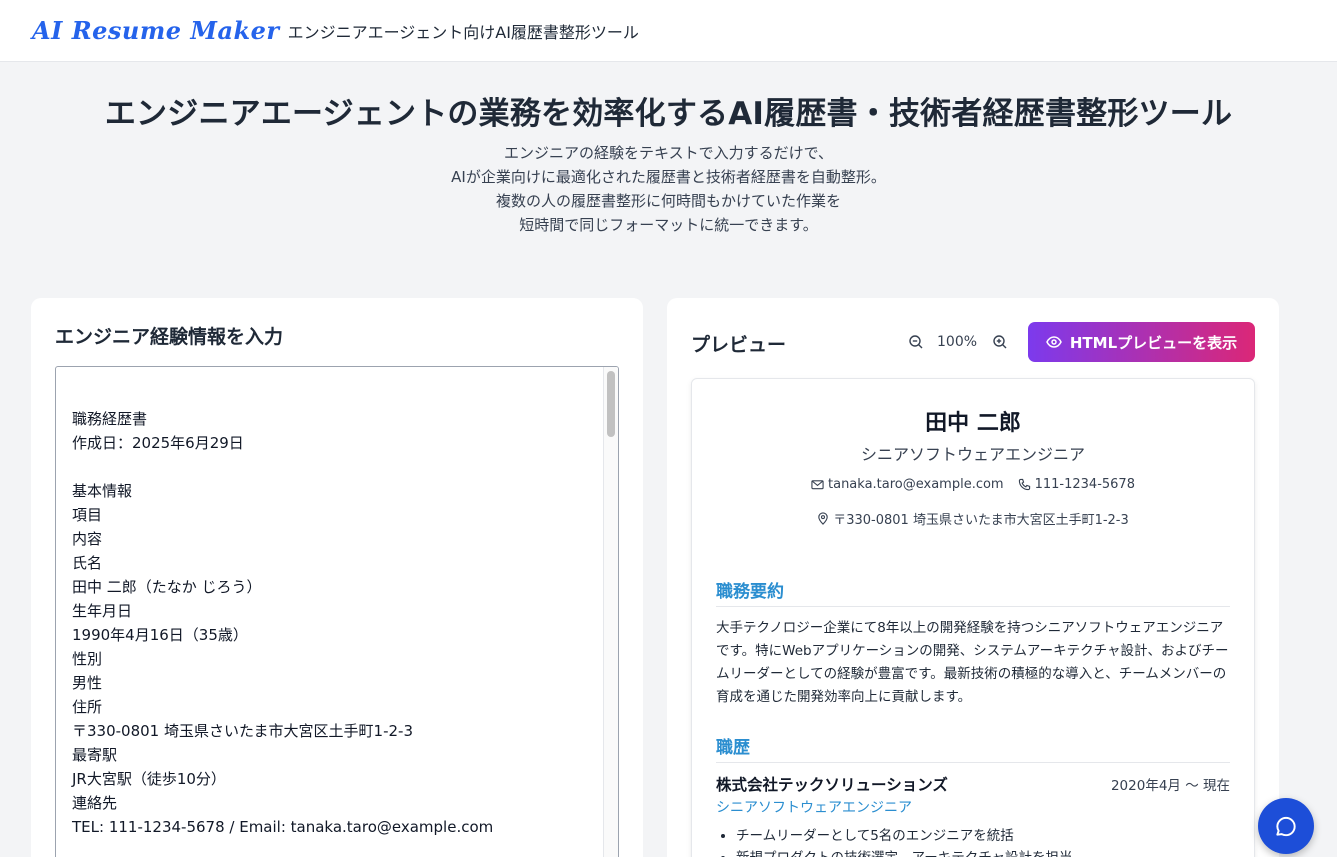 The image size is (1337, 857). Describe the element at coordinates (610, 612) in the screenshot. I see `textarea-scrollbar` at that location.